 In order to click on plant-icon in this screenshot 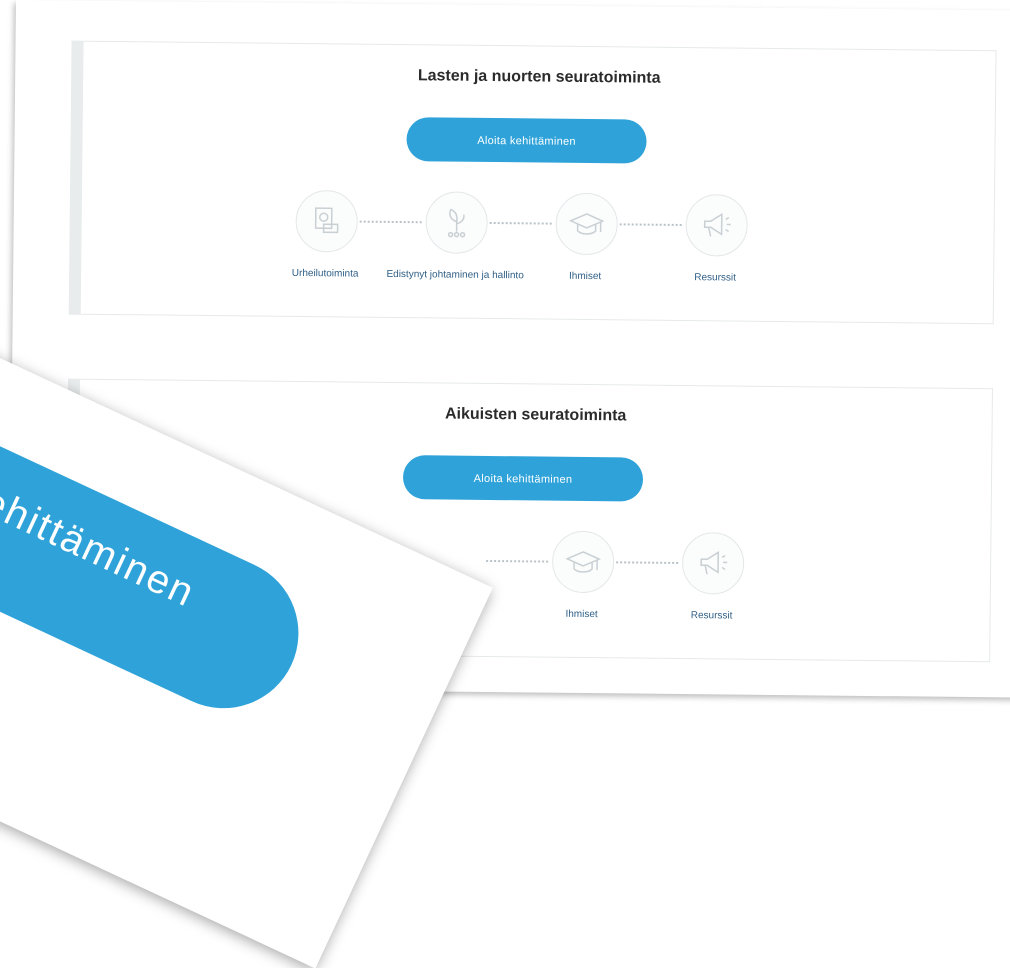, I will do `click(457, 222)`.